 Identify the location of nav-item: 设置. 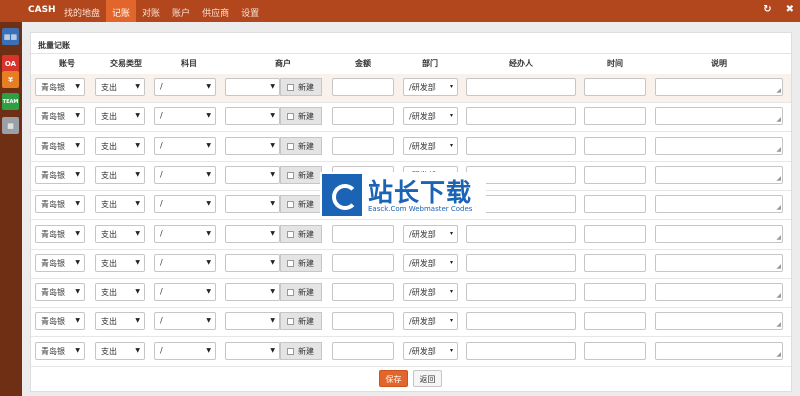
(250, 11).